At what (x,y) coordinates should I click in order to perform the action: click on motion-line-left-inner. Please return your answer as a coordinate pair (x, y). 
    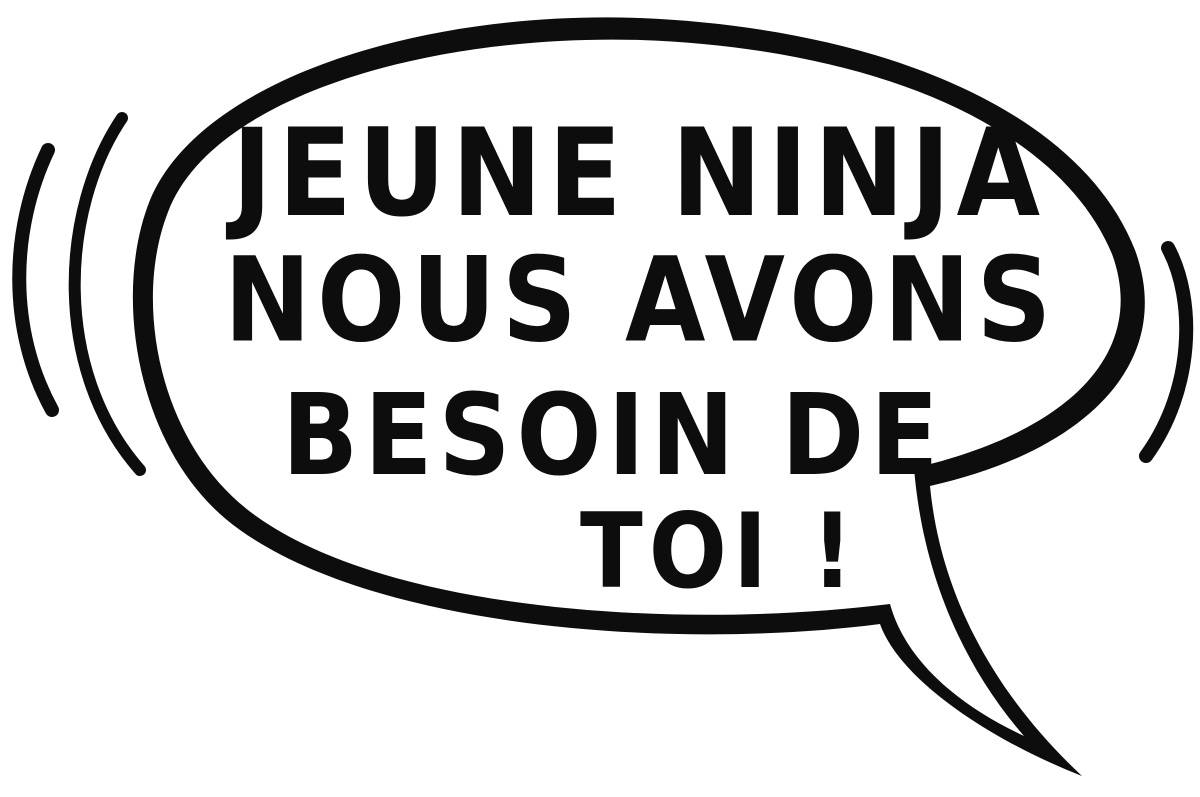
    Looking at the image, I should click on (107, 294).